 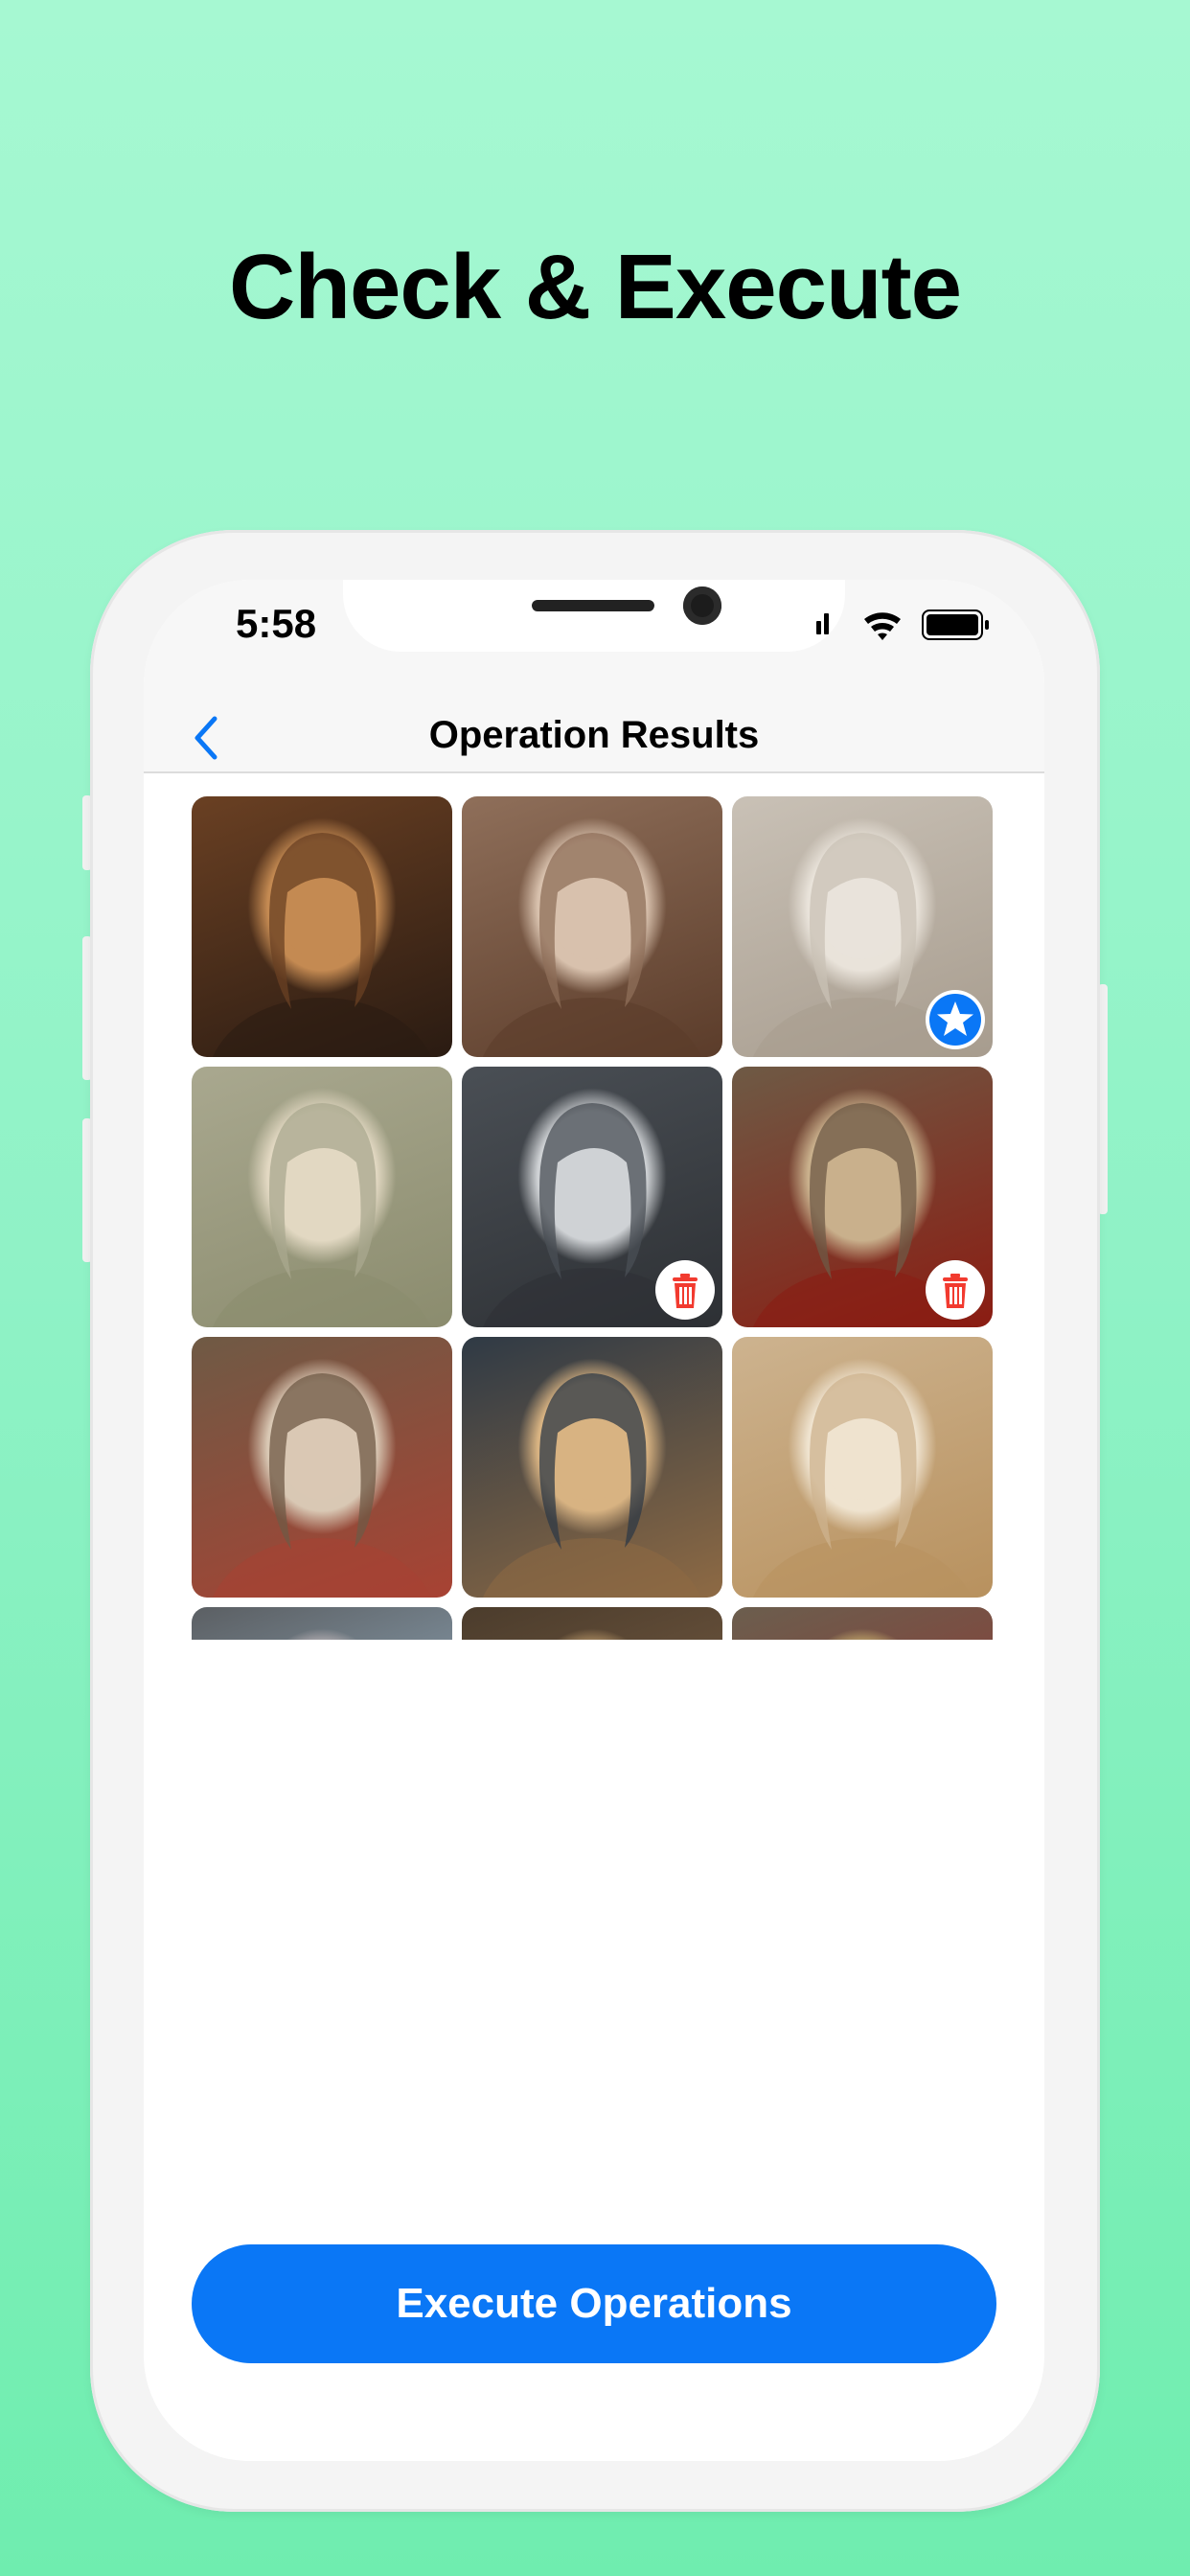 What do you see at coordinates (883, 626) in the screenshot?
I see `wifi-icon` at bounding box center [883, 626].